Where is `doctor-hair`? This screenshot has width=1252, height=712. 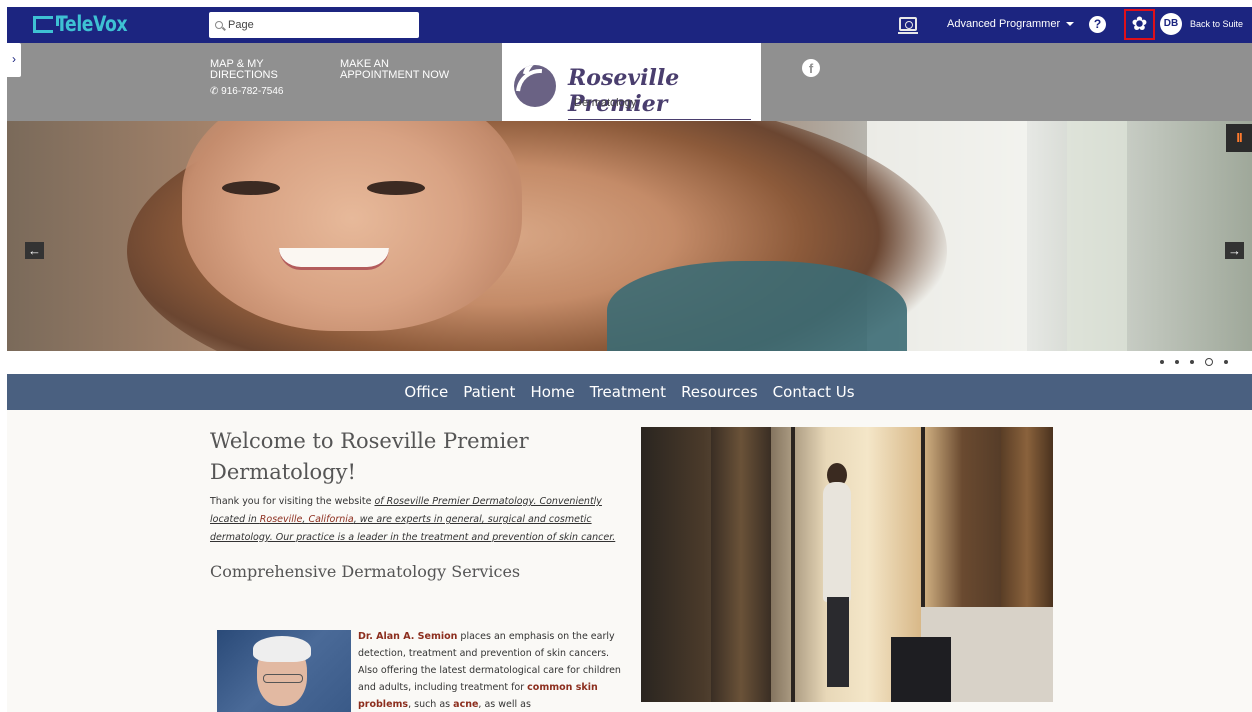 doctor-hair is located at coordinates (282, 649).